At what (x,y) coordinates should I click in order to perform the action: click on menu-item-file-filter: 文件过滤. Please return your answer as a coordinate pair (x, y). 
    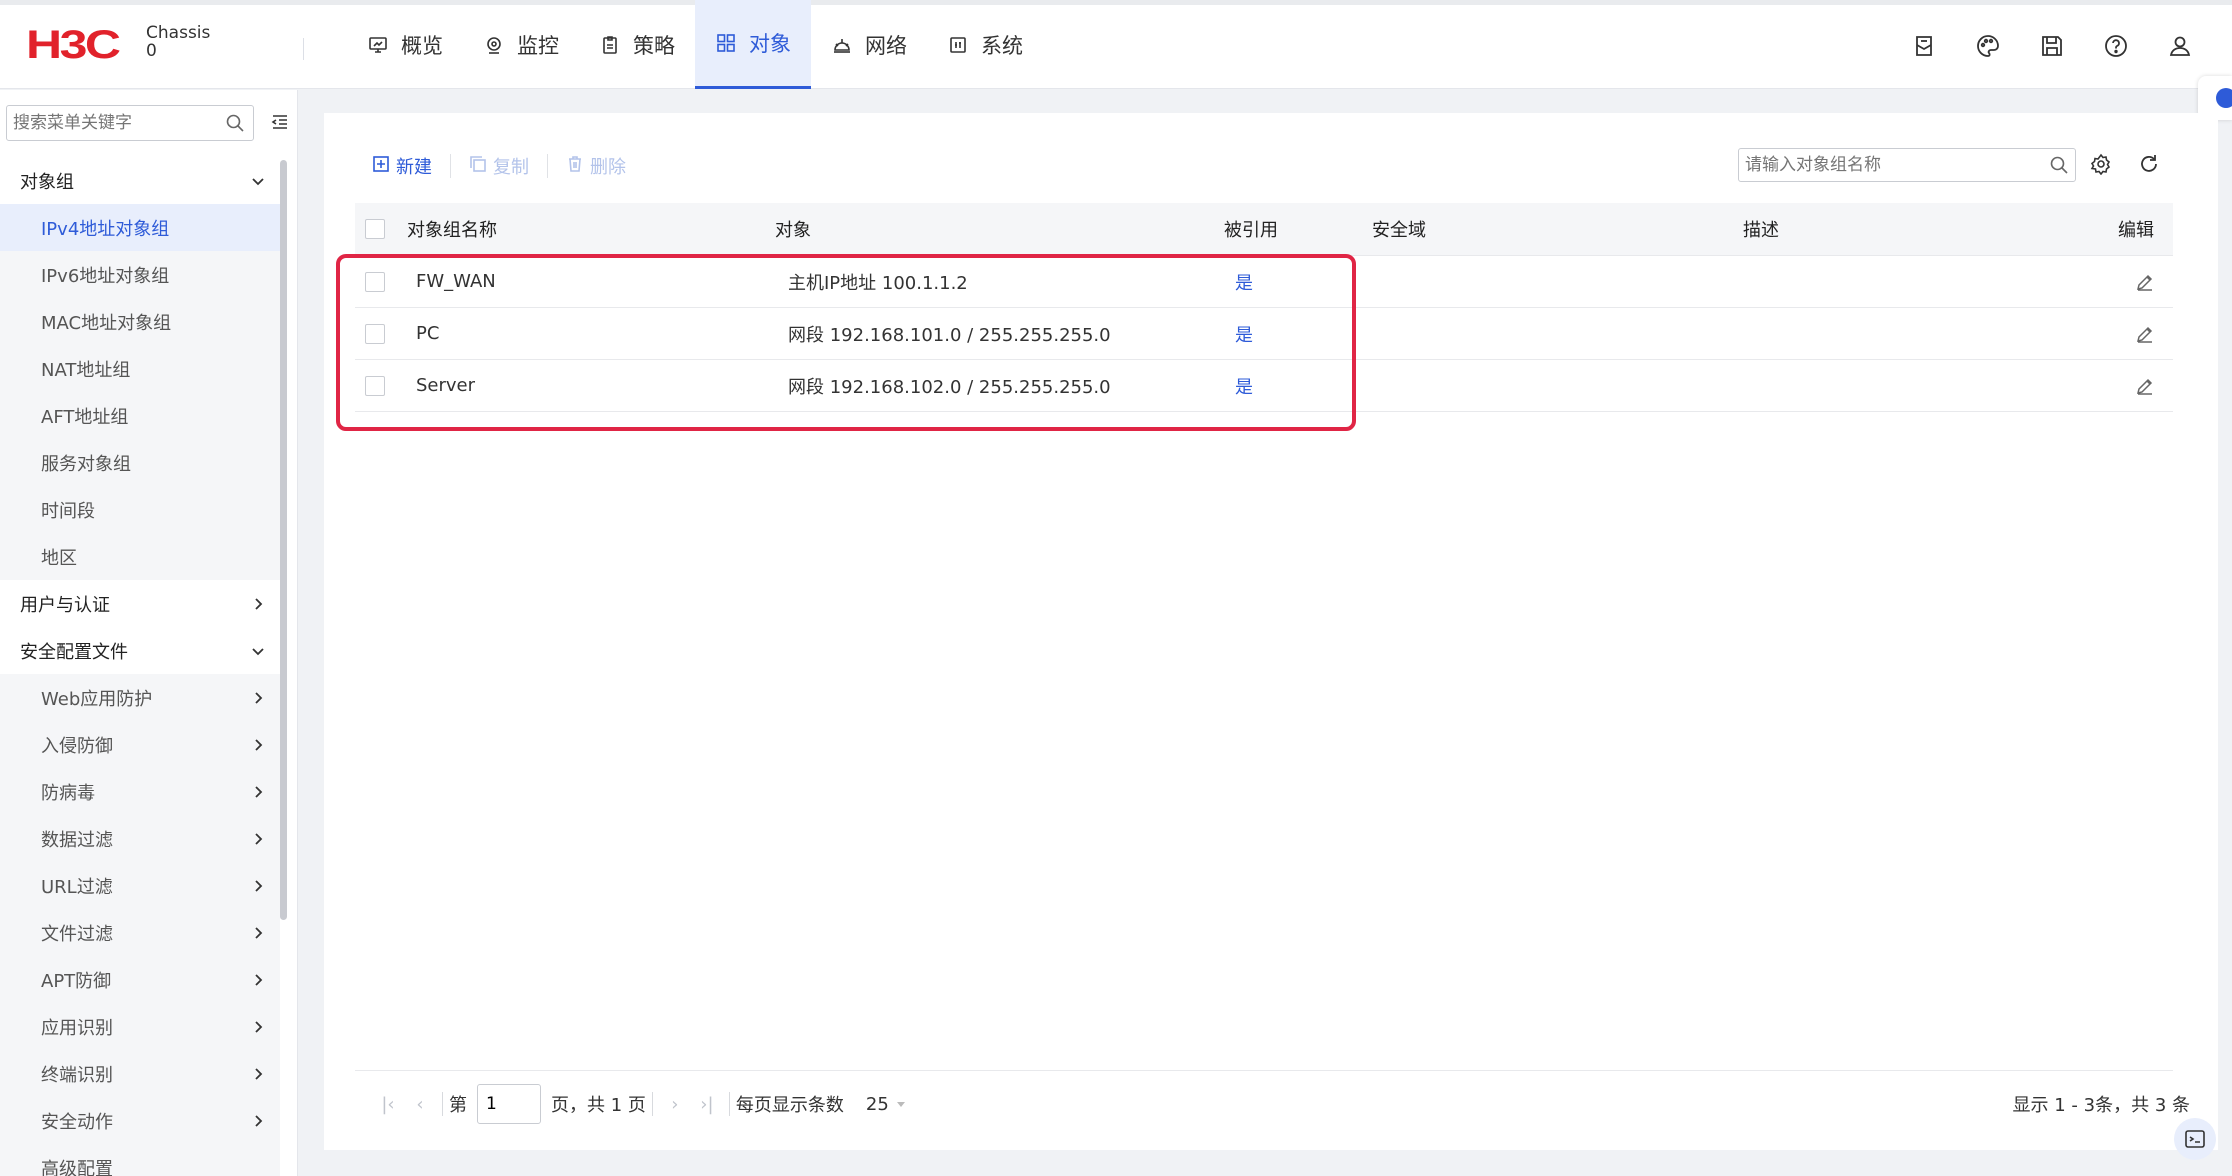
    Looking at the image, I should click on (140, 932).